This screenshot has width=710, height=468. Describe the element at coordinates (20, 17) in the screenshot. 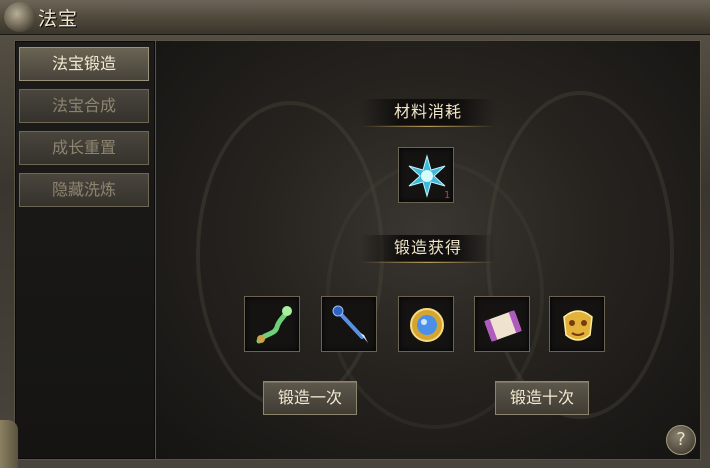

I see `dragon-ornament-icon` at that location.